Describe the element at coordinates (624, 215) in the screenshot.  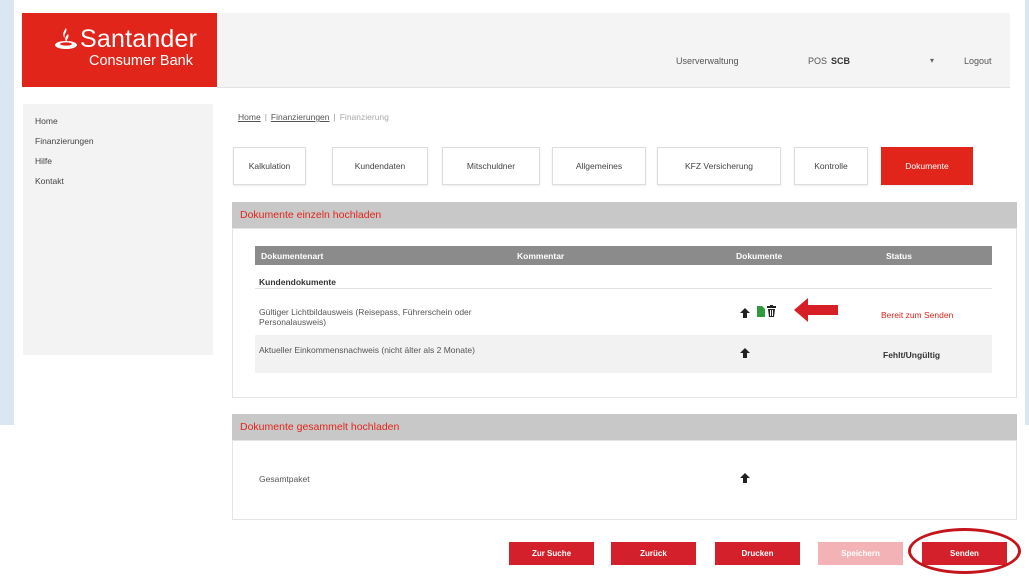
I see `section-title-single-upload: Dokumente einzeln hochladen` at that location.